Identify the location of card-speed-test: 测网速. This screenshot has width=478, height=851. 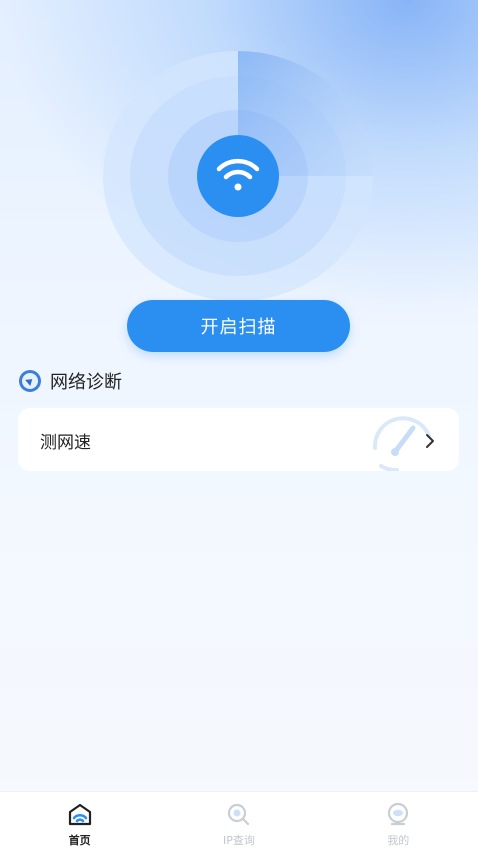
(238, 439).